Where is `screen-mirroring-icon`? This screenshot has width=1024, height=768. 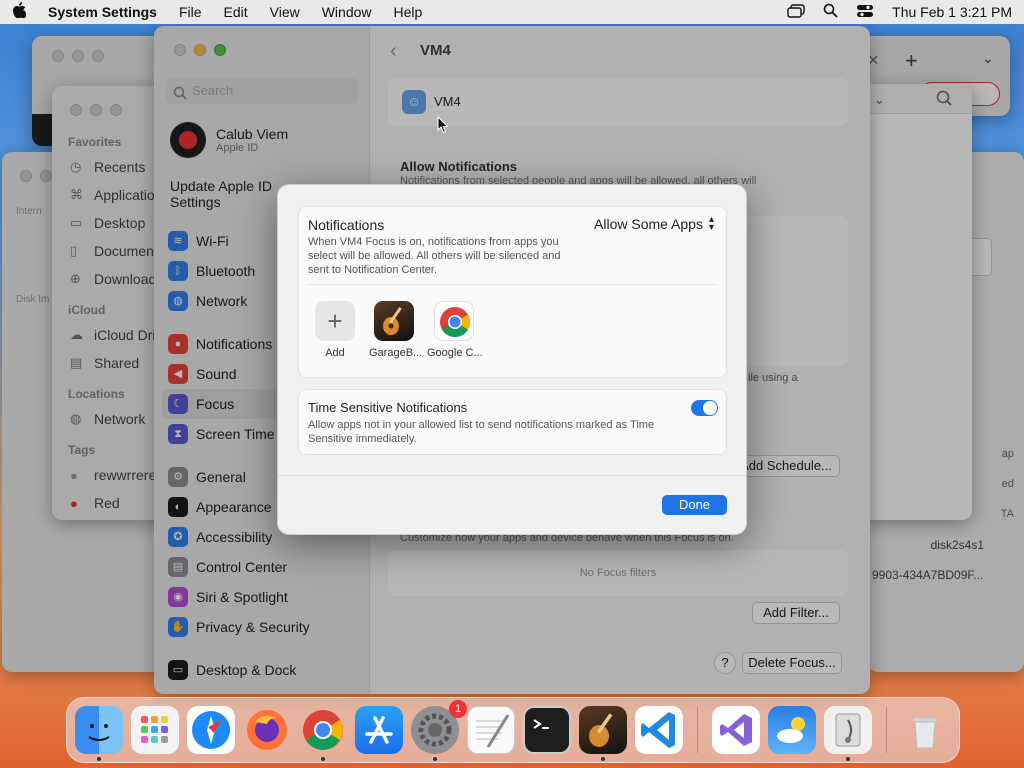 screen-mirroring-icon is located at coordinates (796, 12).